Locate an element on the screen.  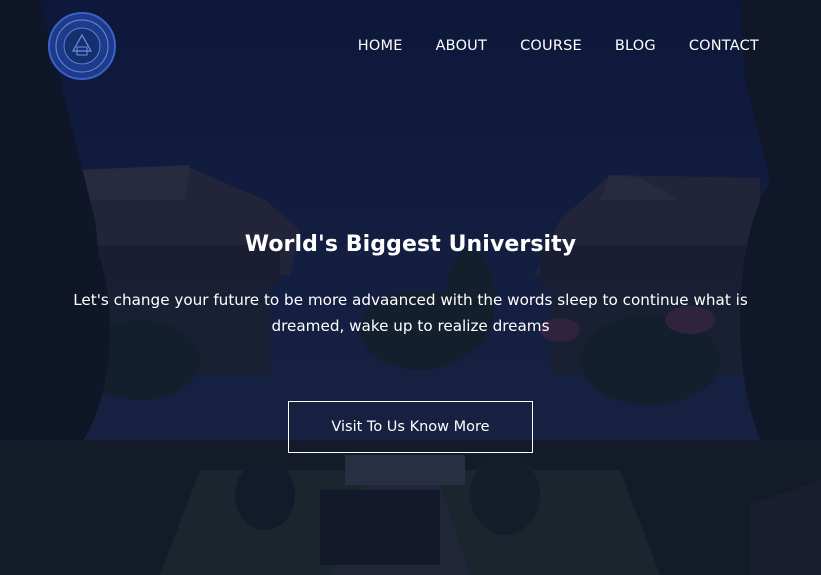
university-seal-logo is located at coordinates (82, 46).